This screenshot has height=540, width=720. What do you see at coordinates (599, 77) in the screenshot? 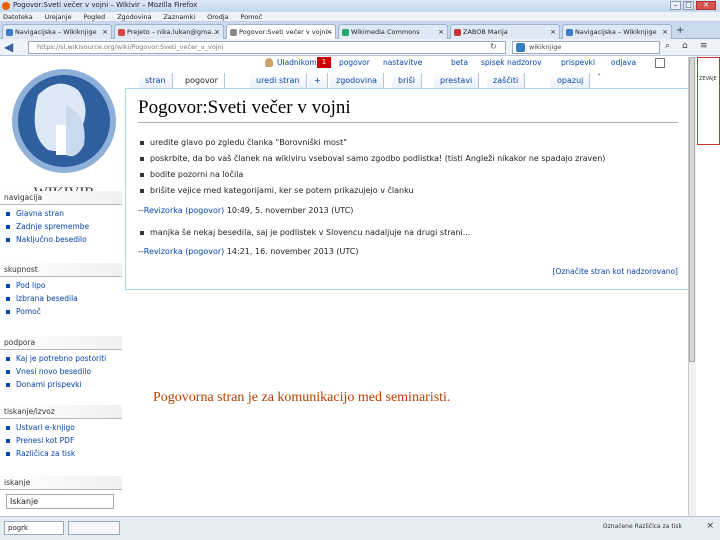
I see `more-chevron-icon: ˅` at bounding box center [599, 77].